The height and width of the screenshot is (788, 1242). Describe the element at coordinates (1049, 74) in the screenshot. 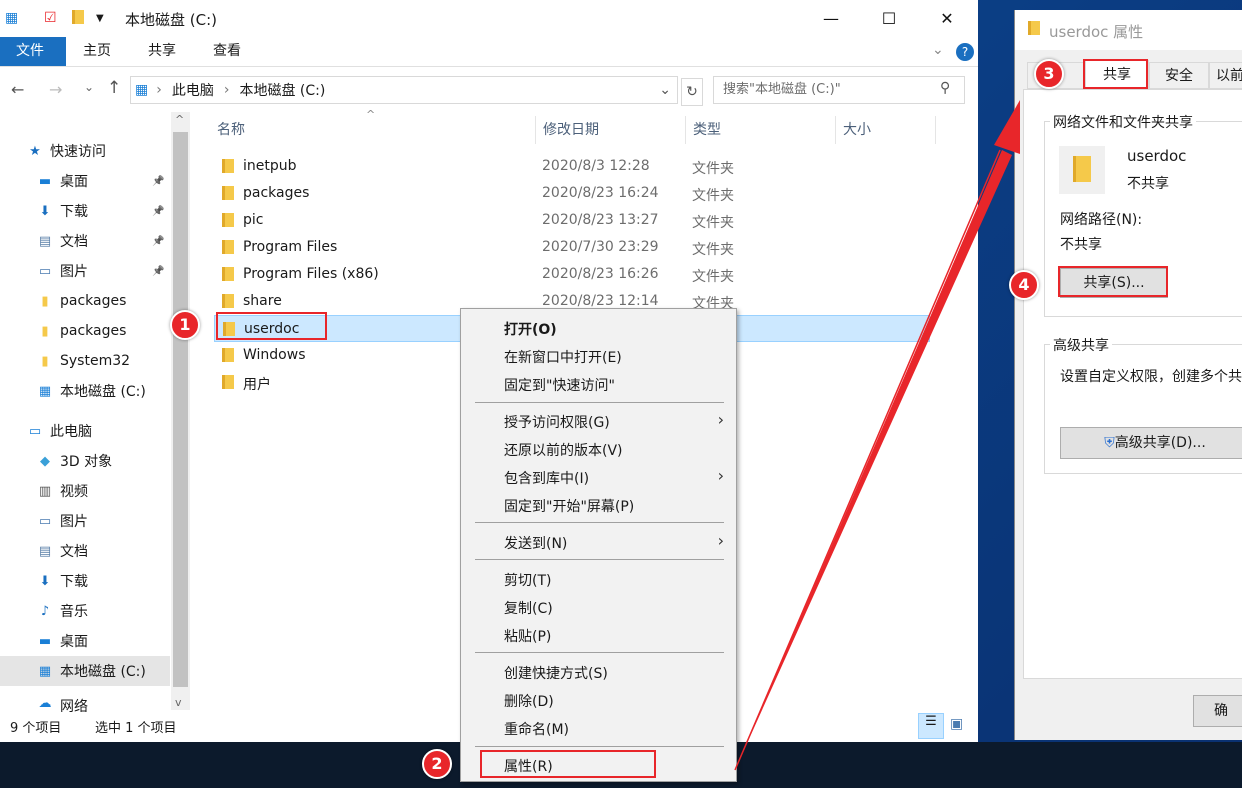

I see `step-badge-3: 3` at that location.